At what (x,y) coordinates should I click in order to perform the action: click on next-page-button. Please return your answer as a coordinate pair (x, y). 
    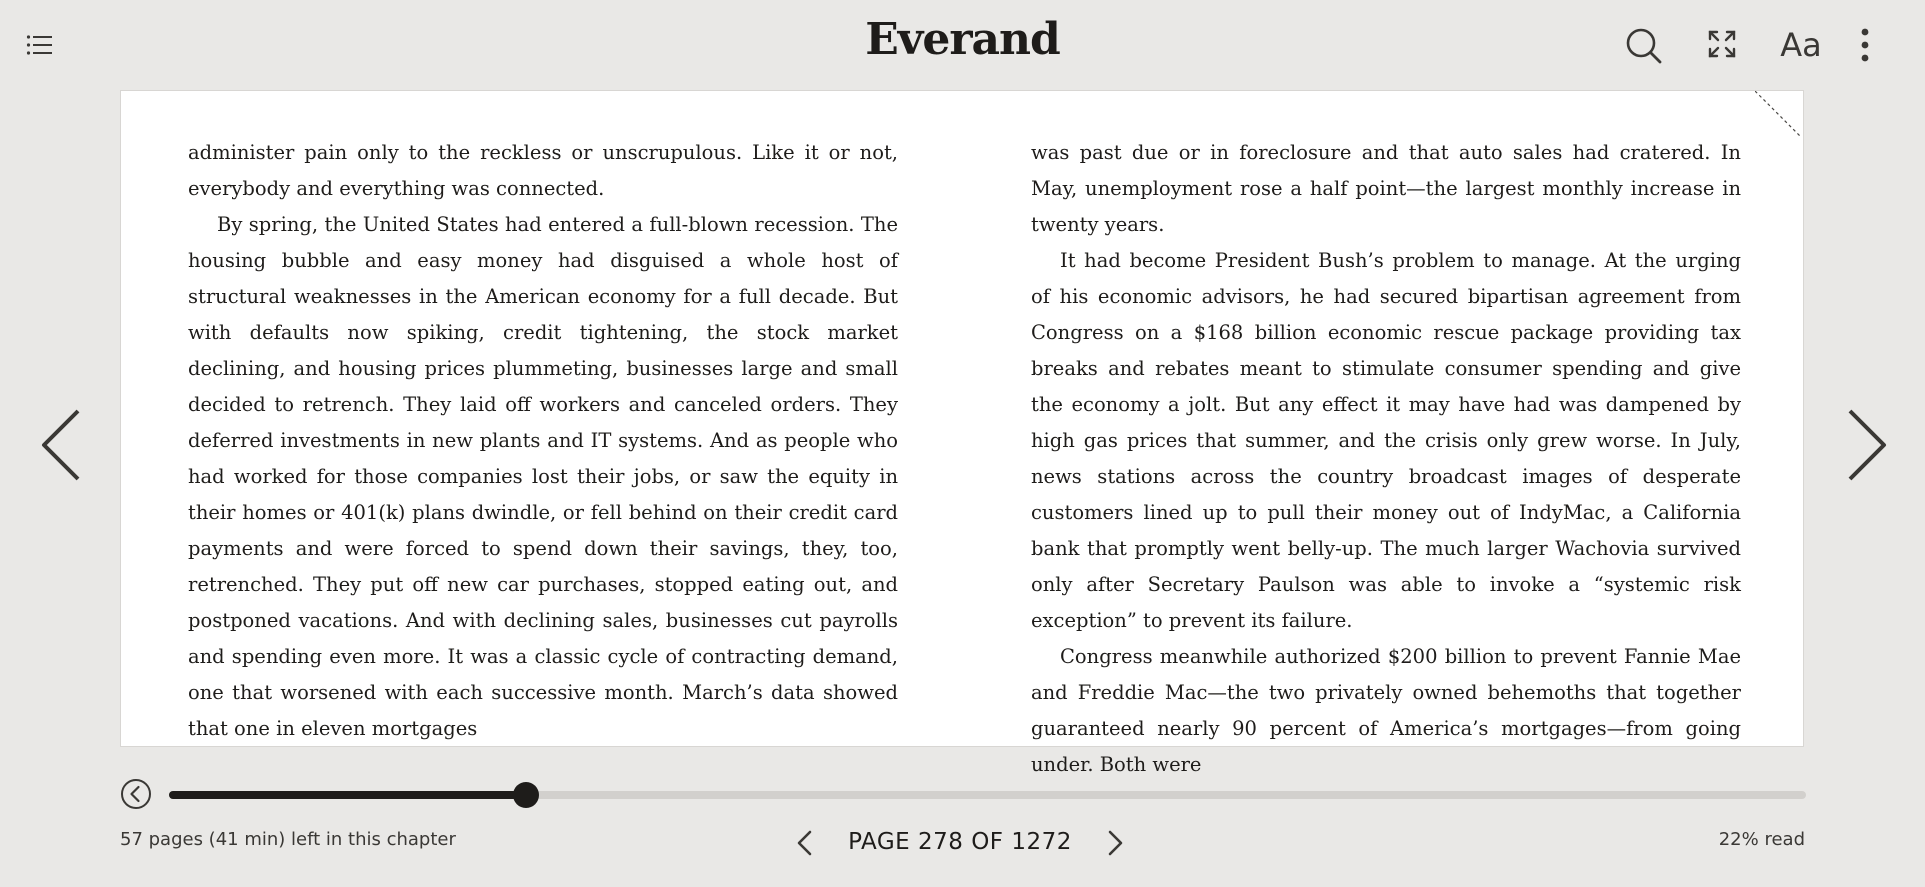
    Looking at the image, I should click on (1868, 445).